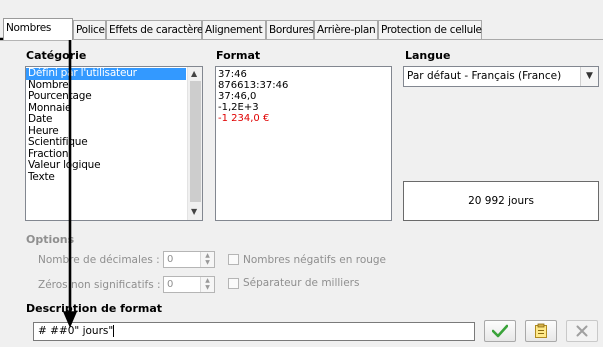 The width and height of the screenshot is (603, 347). What do you see at coordinates (39, 182) in the screenshot?
I see `annotation-arrow` at bounding box center [39, 182].